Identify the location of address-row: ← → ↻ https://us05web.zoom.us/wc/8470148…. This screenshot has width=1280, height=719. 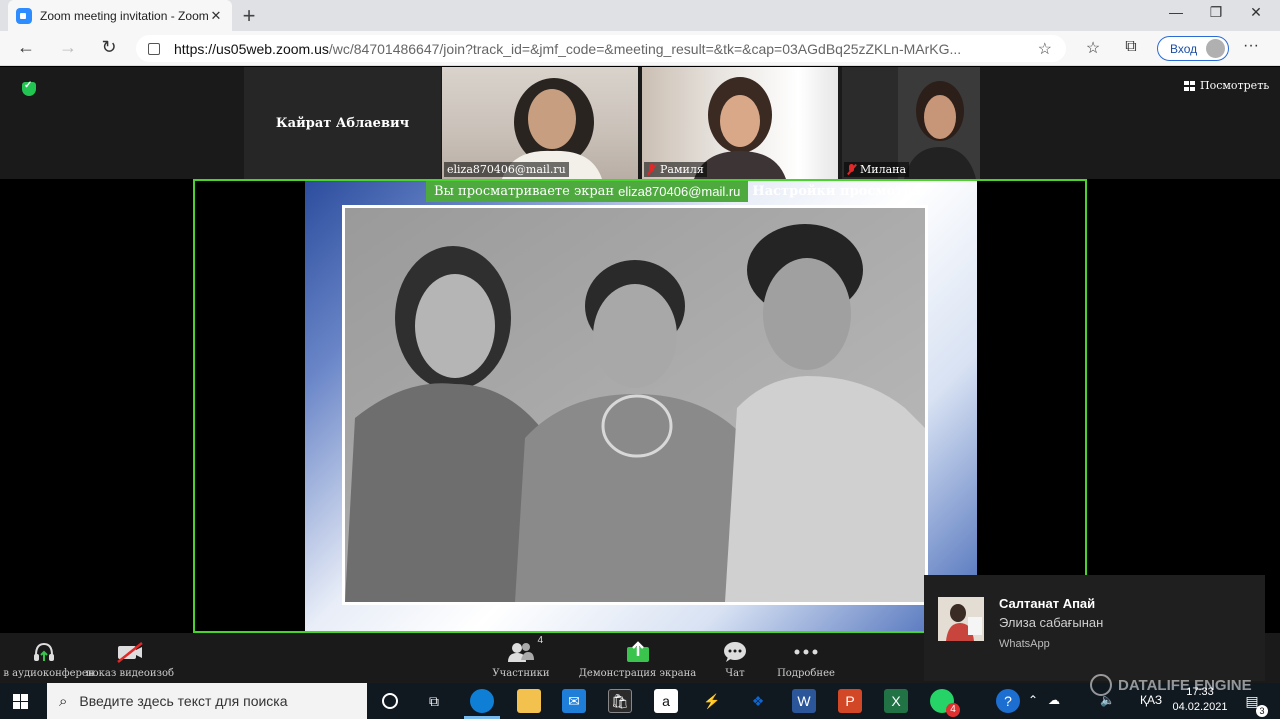
(640, 48).